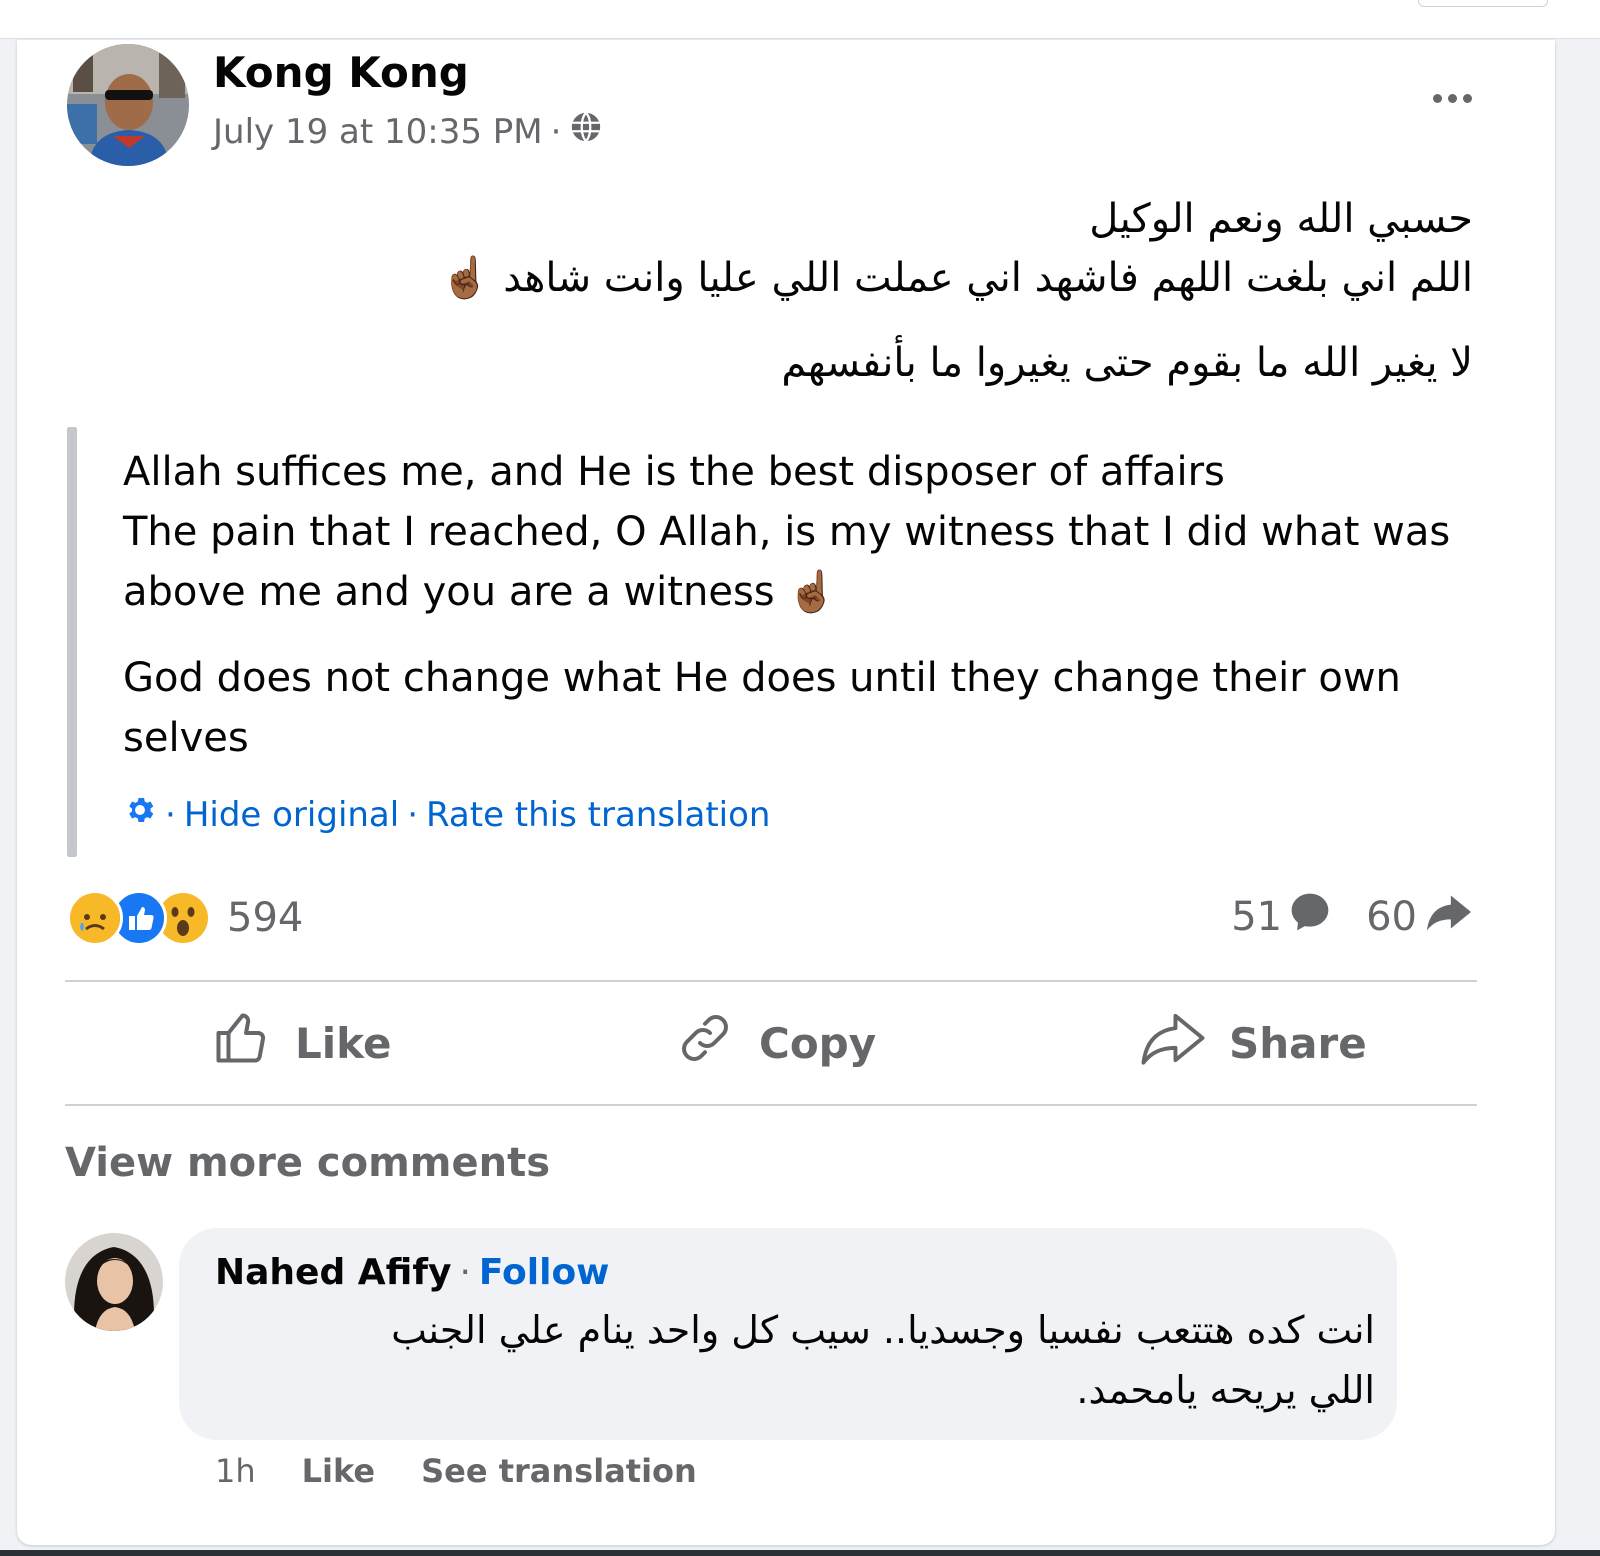 The height and width of the screenshot is (1556, 1600). I want to click on view-more-comments-link: View more comments, so click(307, 1163).